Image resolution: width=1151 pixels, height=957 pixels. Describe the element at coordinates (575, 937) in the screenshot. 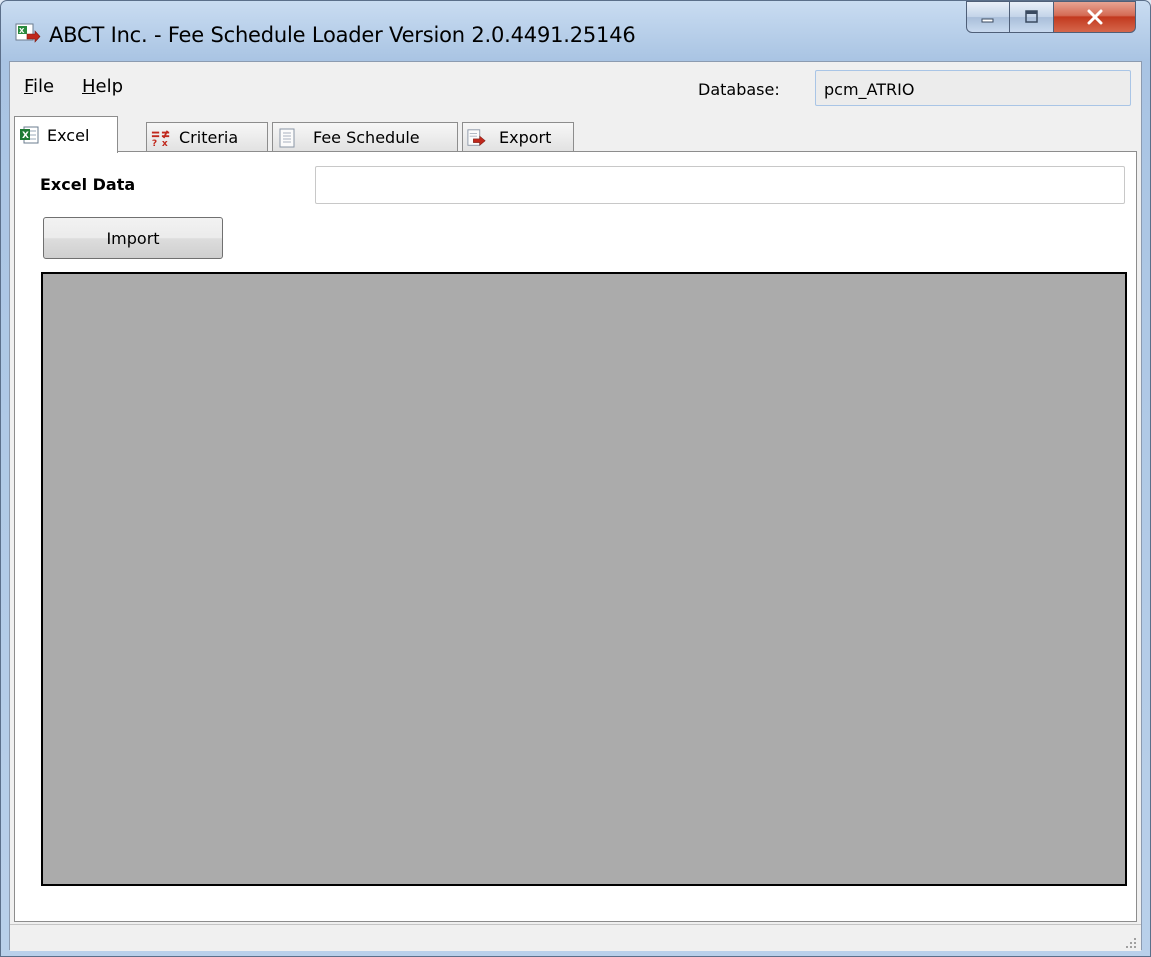

I see `status-bar` at that location.